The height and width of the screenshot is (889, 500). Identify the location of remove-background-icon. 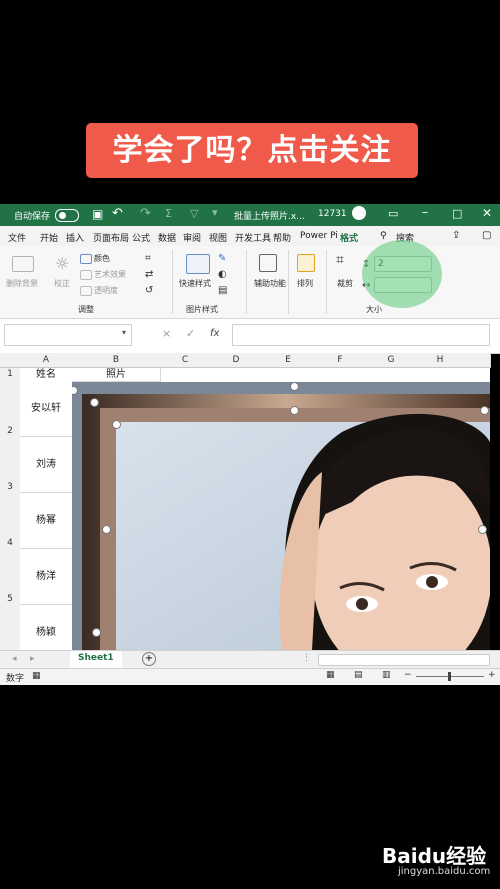
(23, 264).